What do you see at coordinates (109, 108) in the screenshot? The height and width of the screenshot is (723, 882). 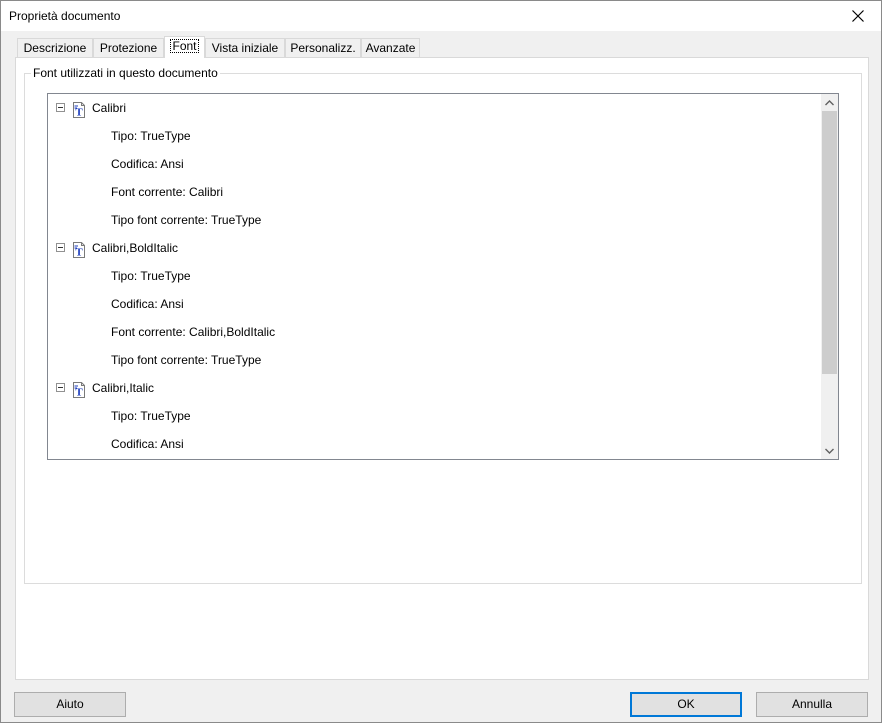 I see `font-name: Calibri` at bounding box center [109, 108].